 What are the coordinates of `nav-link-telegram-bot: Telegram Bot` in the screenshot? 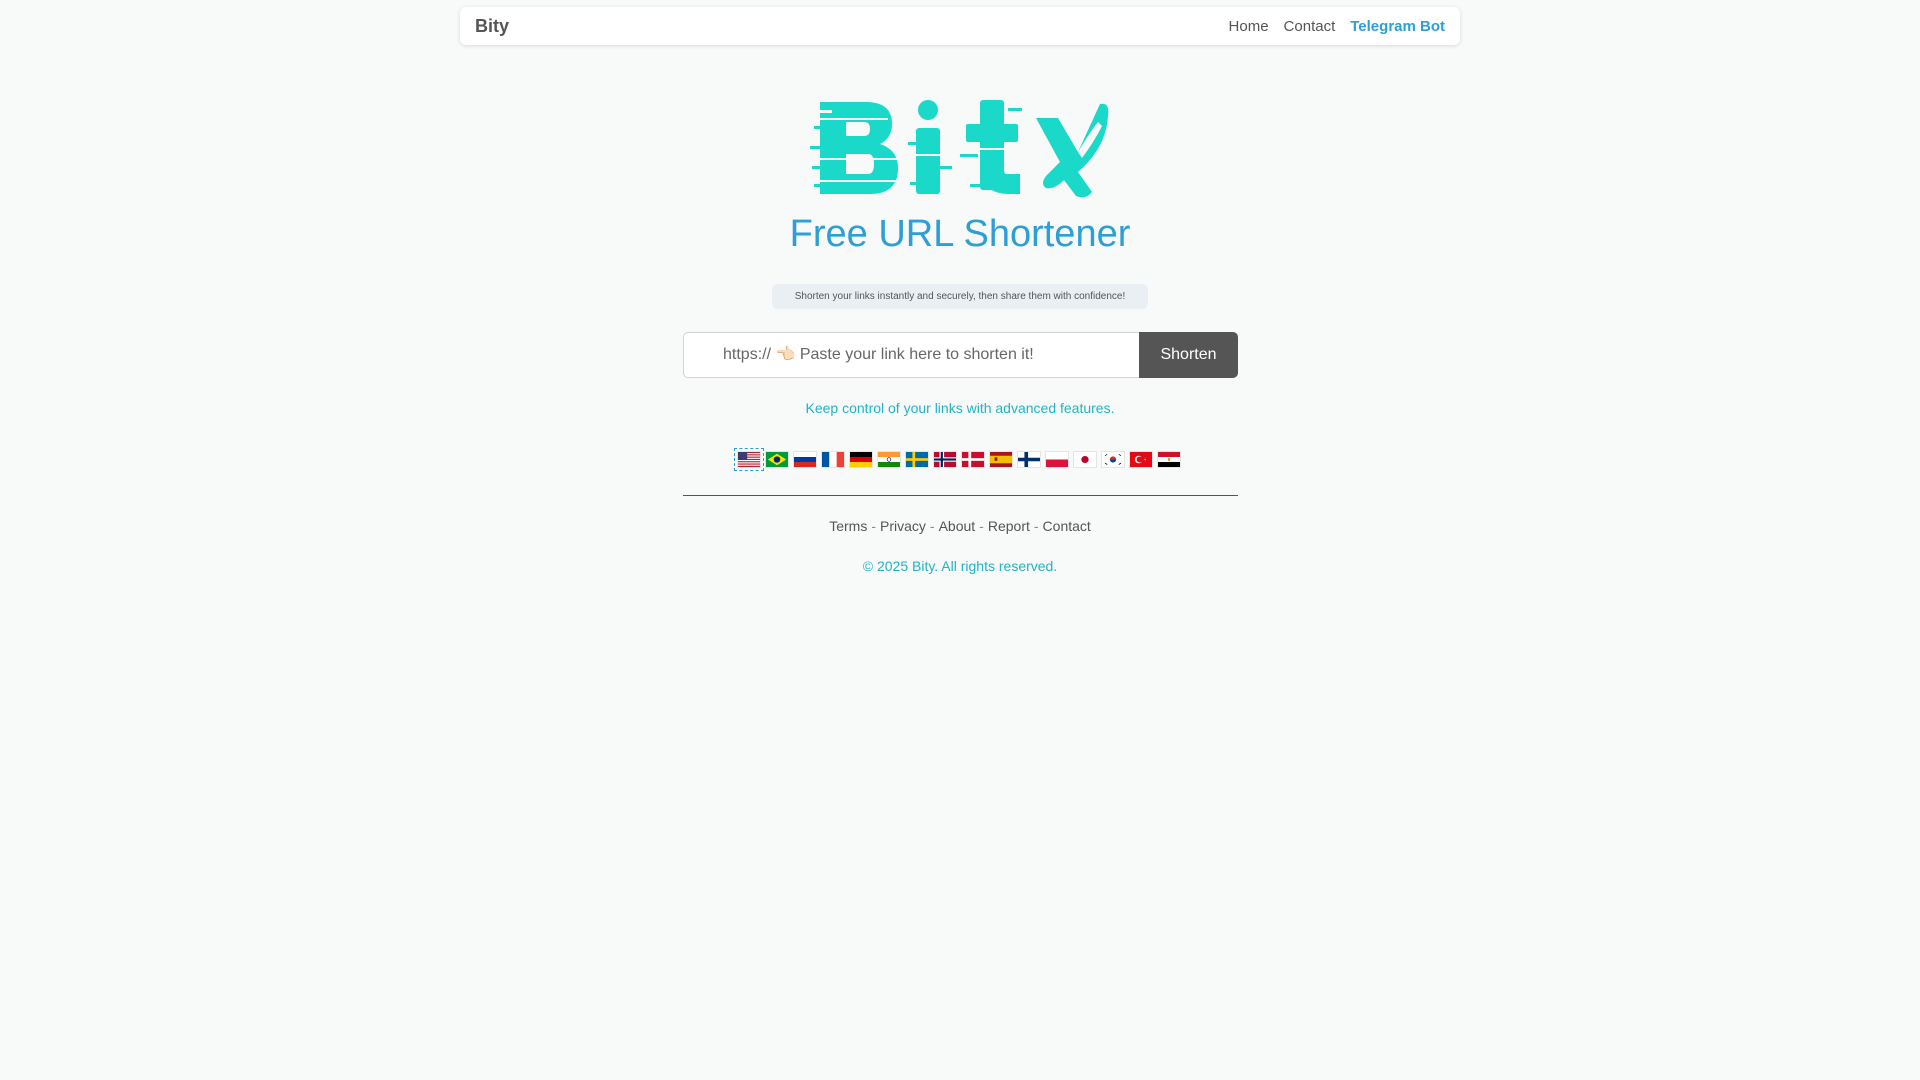 It's located at (1397, 26).